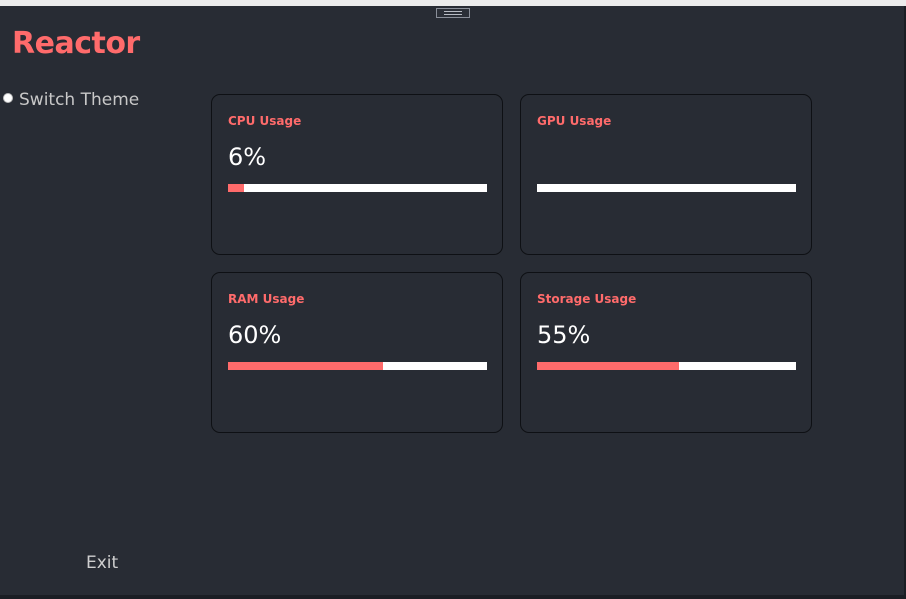  What do you see at coordinates (357, 174) in the screenshot?
I see `cpu-usage-card: CPU Usage 6%` at bounding box center [357, 174].